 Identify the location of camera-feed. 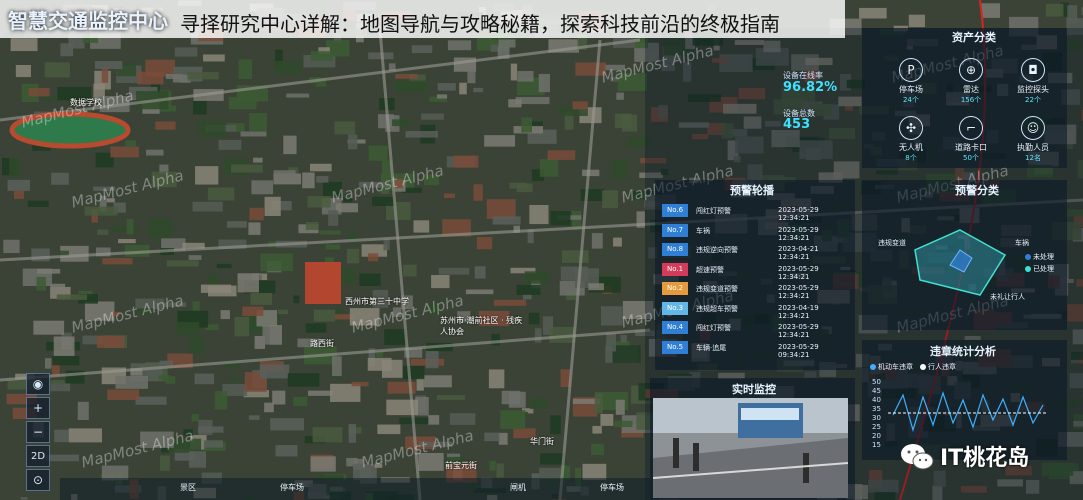
(750, 448).